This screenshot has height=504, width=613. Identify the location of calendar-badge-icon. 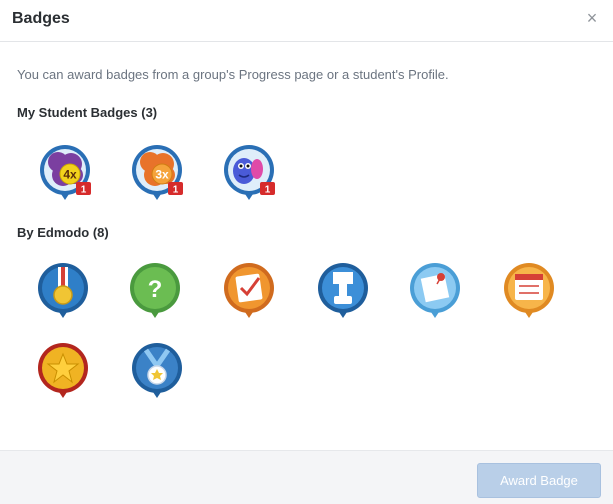
(529, 290).